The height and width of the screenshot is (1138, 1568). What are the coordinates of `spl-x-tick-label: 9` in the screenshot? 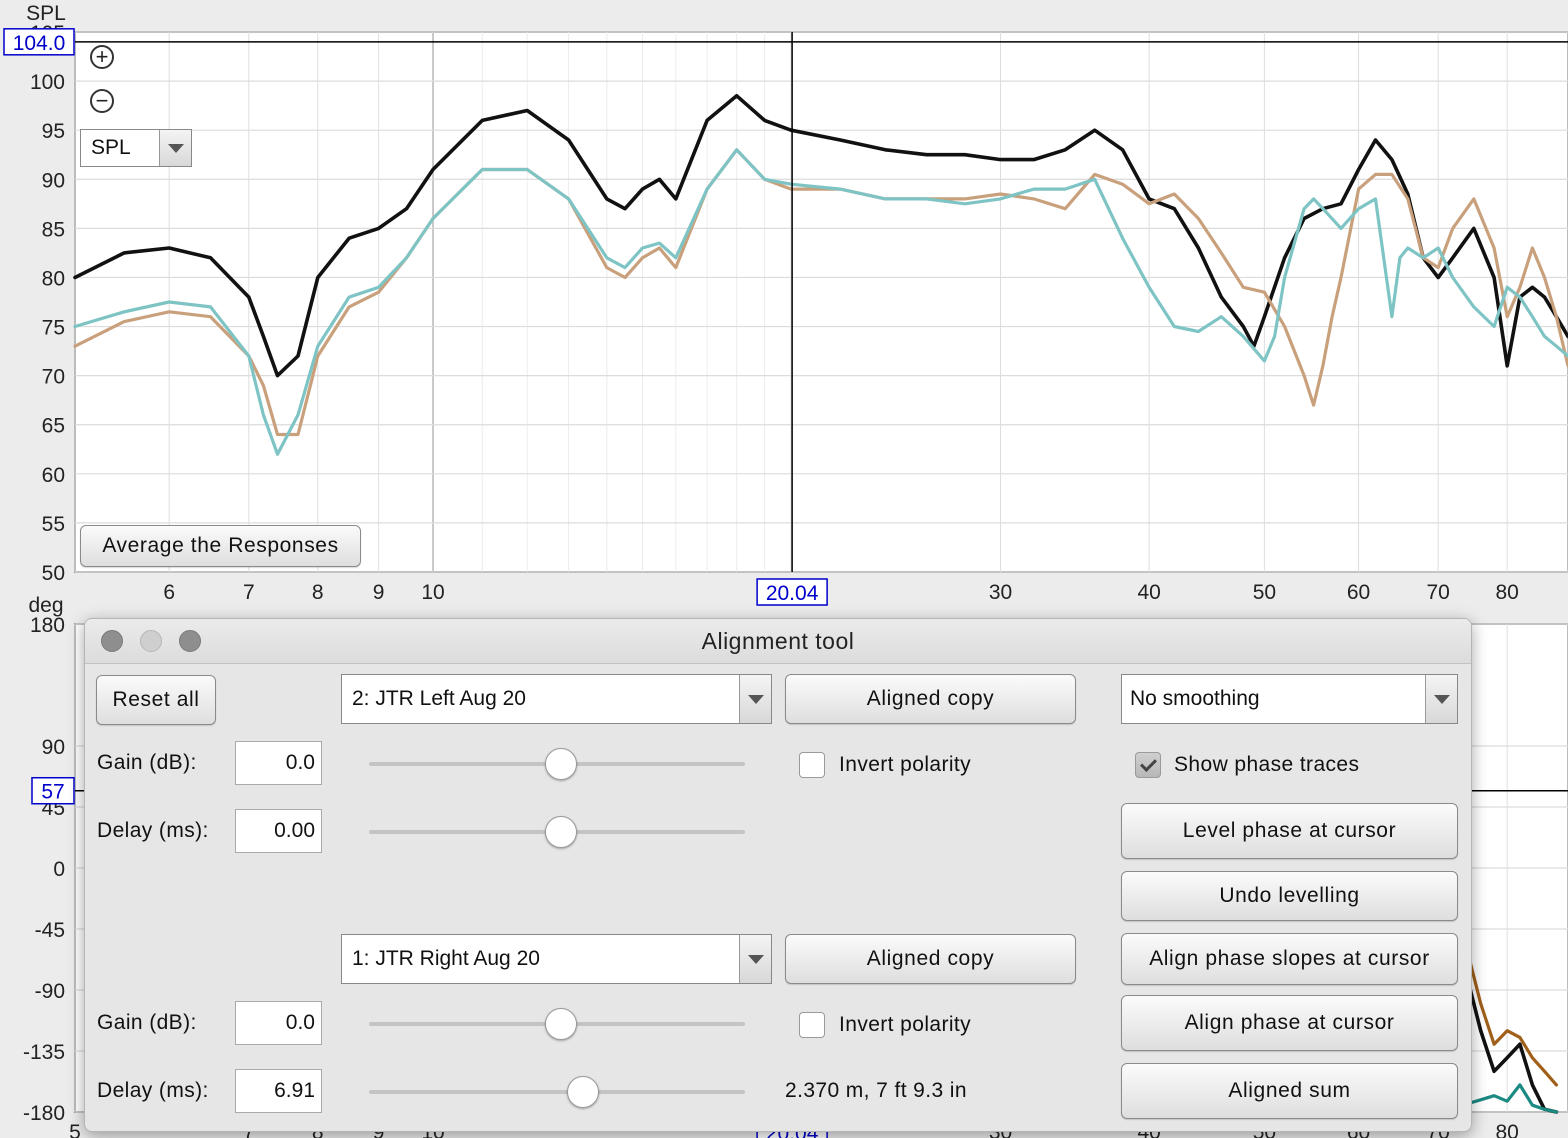 It's located at (379, 592).